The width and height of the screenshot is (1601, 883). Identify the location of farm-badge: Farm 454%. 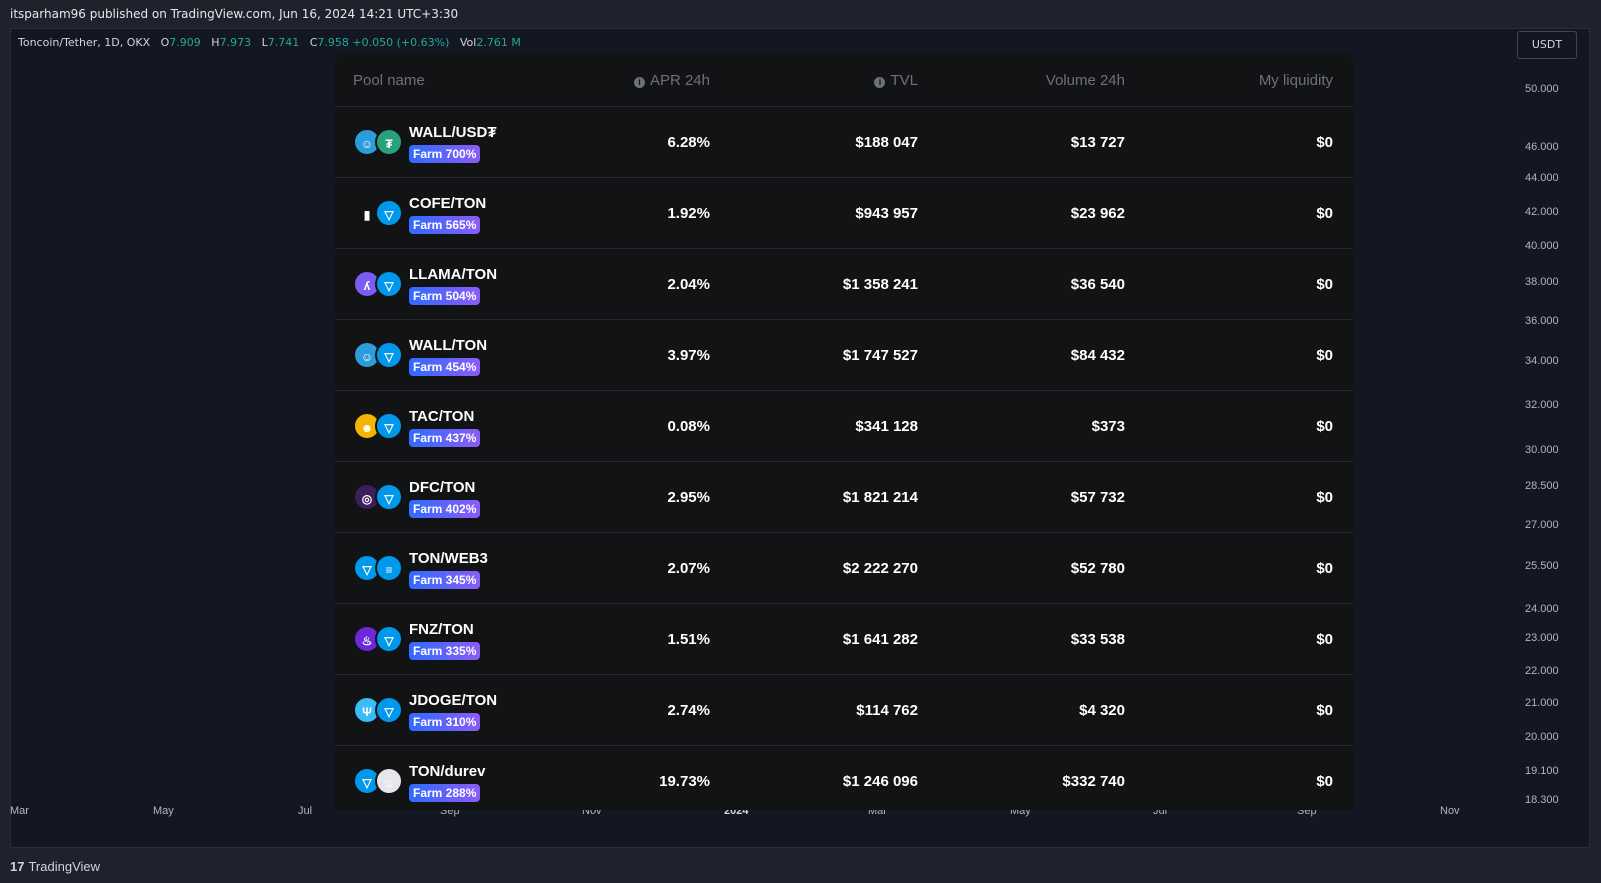
(445, 367).